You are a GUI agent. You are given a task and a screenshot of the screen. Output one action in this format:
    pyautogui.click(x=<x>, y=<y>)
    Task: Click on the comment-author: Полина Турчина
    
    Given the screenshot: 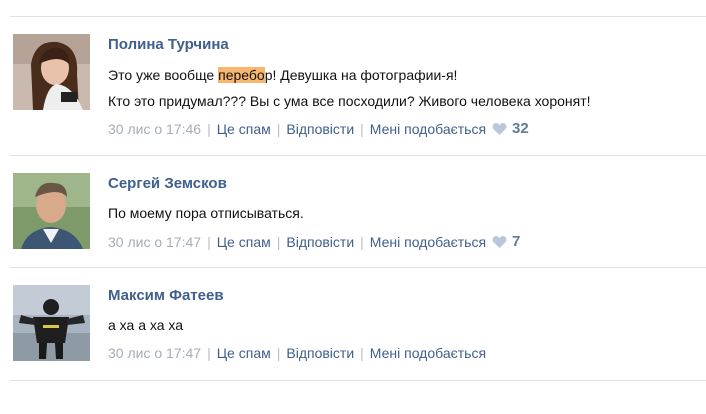 What is the action you would take?
    pyautogui.click(x=168, y=44)
    